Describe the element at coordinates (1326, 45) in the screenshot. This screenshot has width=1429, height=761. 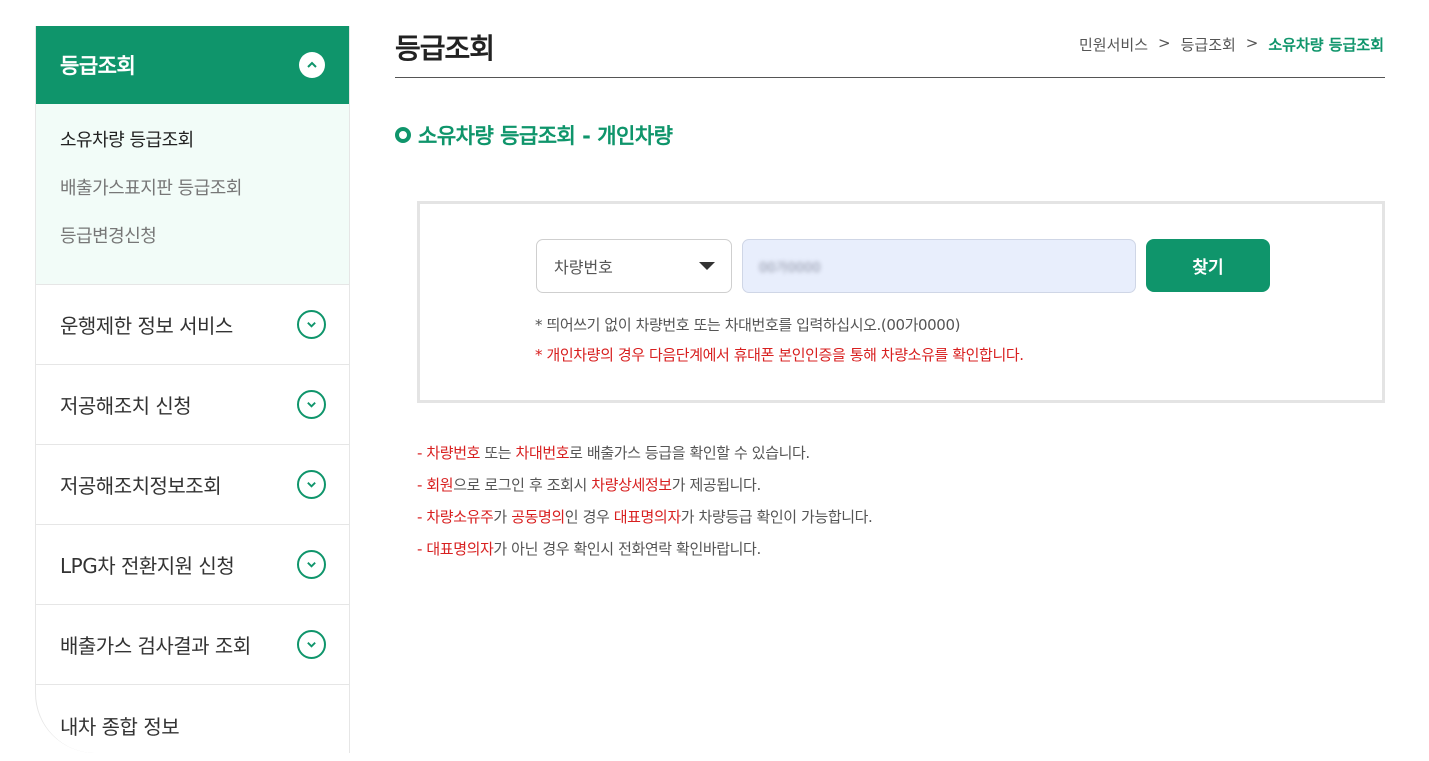
I see `breadcrumb-current: 소유차량 등급조회` at that location.